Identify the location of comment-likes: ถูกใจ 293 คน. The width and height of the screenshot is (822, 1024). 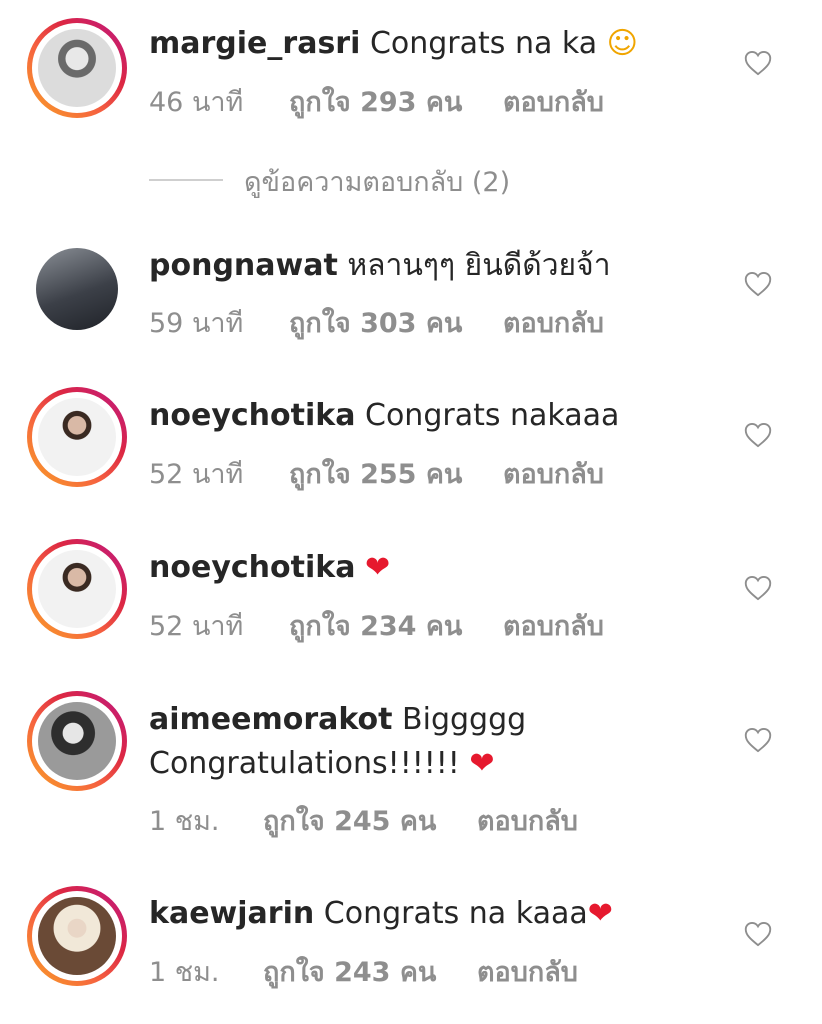
(375, 101).